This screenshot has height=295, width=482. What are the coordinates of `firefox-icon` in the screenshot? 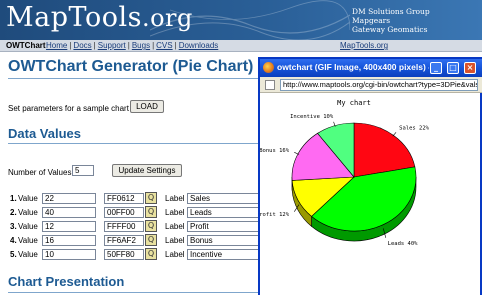 It's located at (268, 67).